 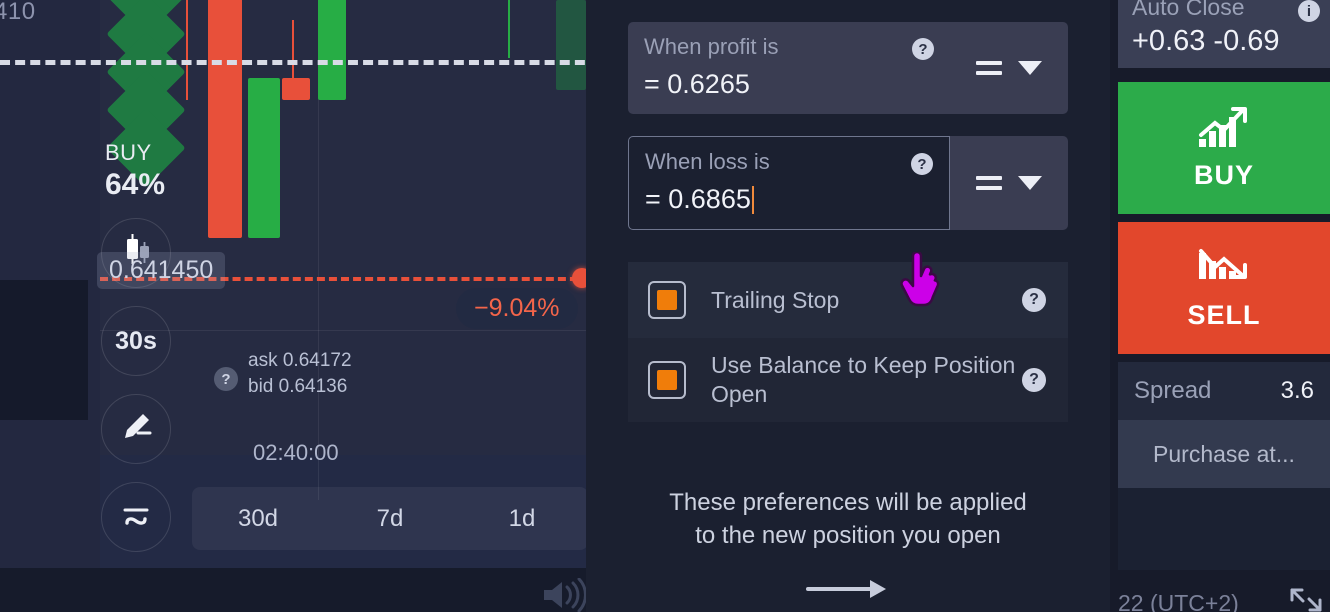 I want to click on buy-sentiment-label: BUY, so click(x=128, y=152).